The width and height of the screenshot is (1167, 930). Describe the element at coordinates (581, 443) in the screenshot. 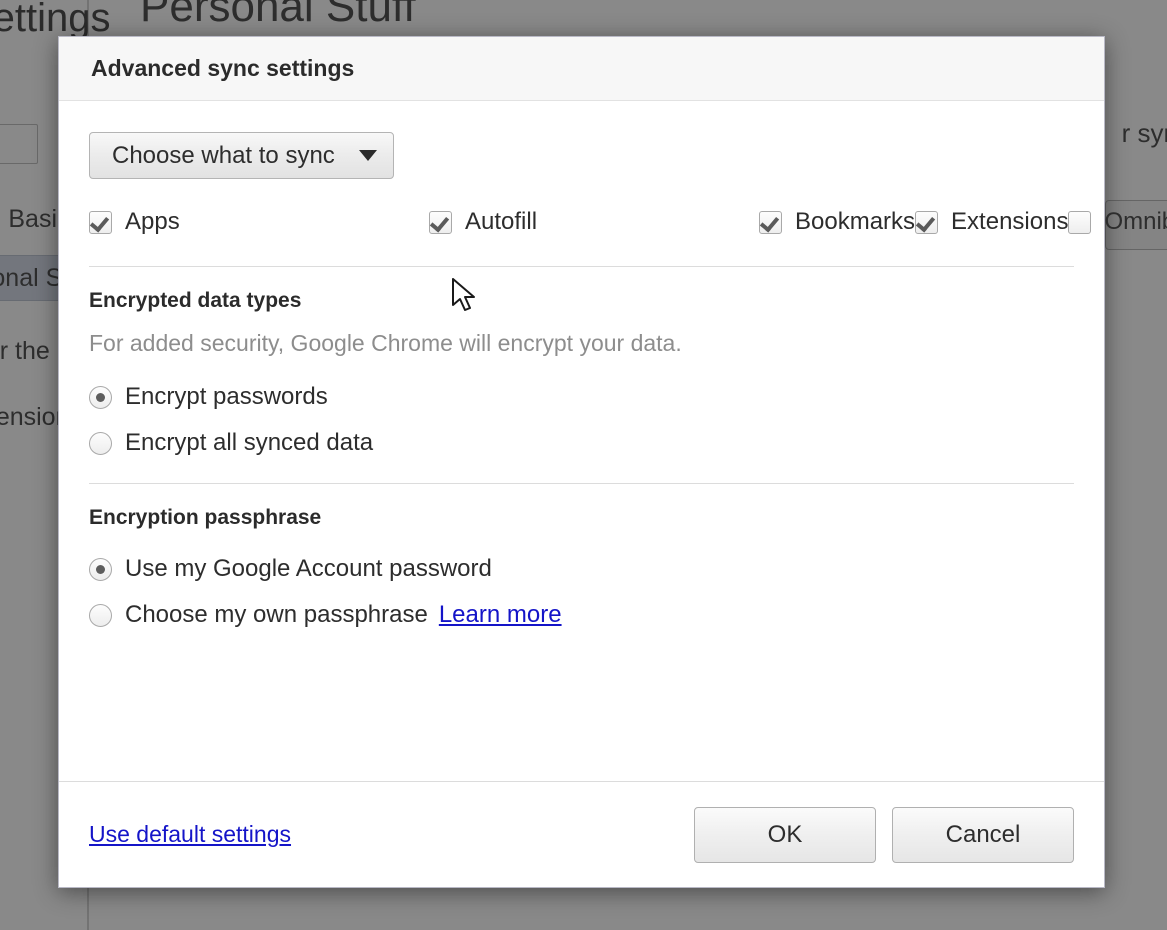

I see `radio-row-encrypt-all-synced-data: Encrypt all synced data` at that location.